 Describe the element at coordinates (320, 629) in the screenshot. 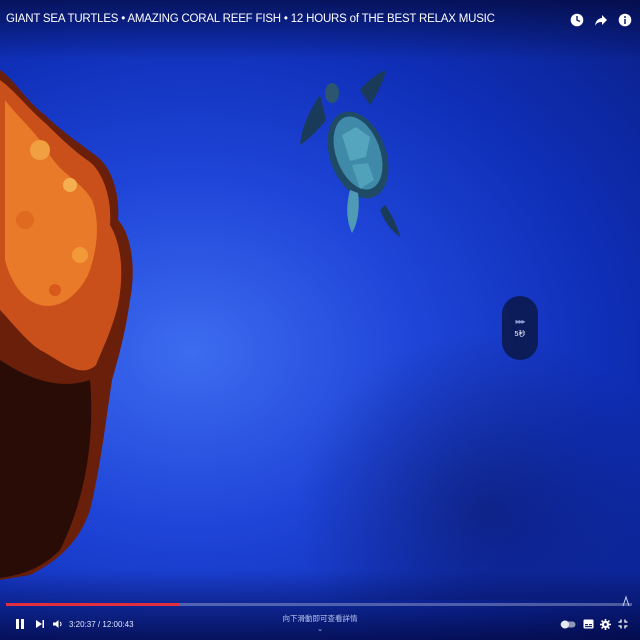

I see `chevron-down-icon: ⌄` at that location.